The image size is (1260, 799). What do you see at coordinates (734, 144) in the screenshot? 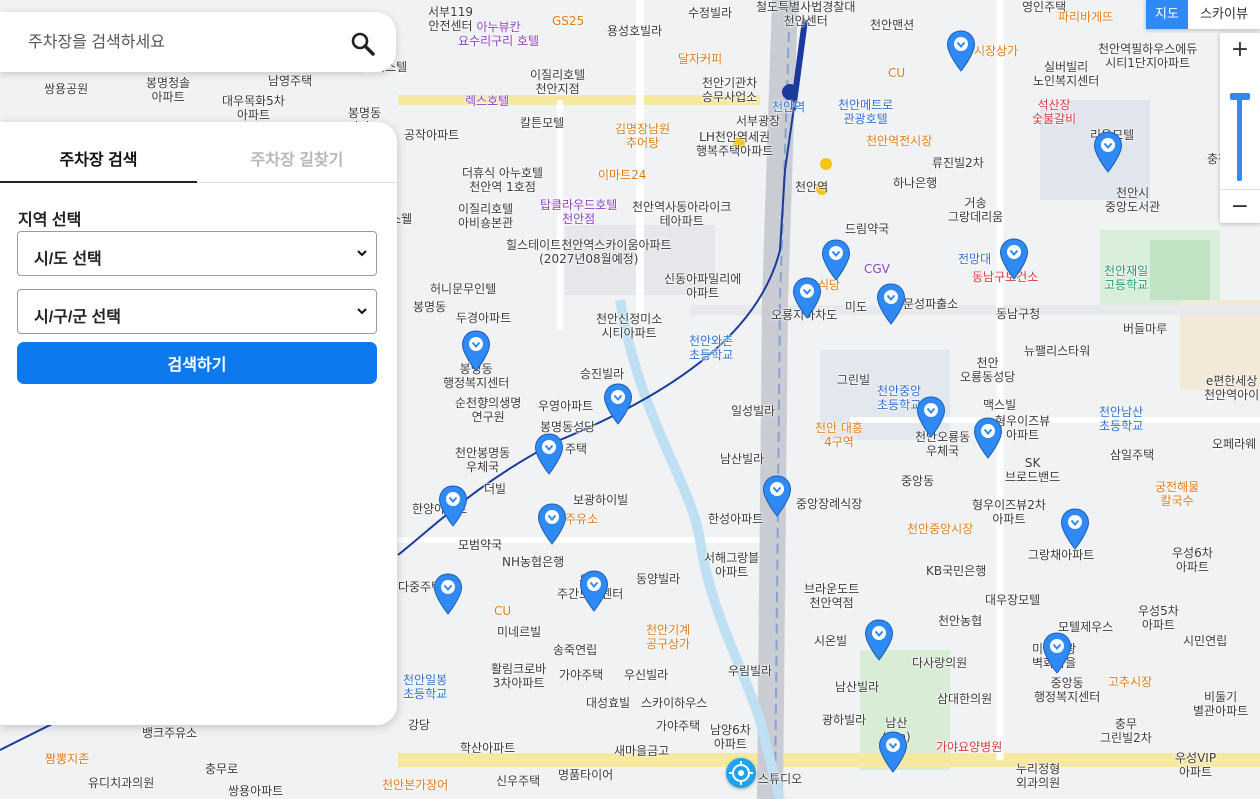
I see `map-place-label: LH천안역세권 행복주택아파트` at bounding box center [734, 144].